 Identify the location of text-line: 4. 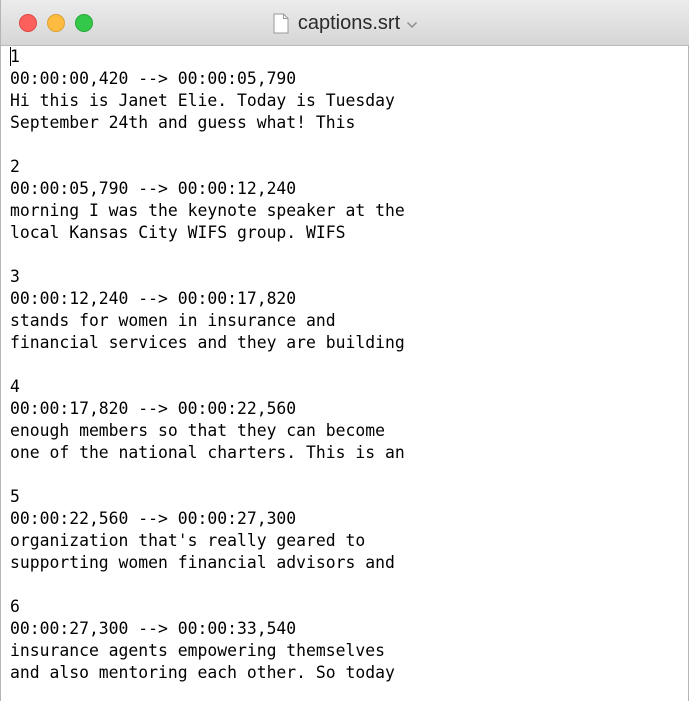
(15, 386).